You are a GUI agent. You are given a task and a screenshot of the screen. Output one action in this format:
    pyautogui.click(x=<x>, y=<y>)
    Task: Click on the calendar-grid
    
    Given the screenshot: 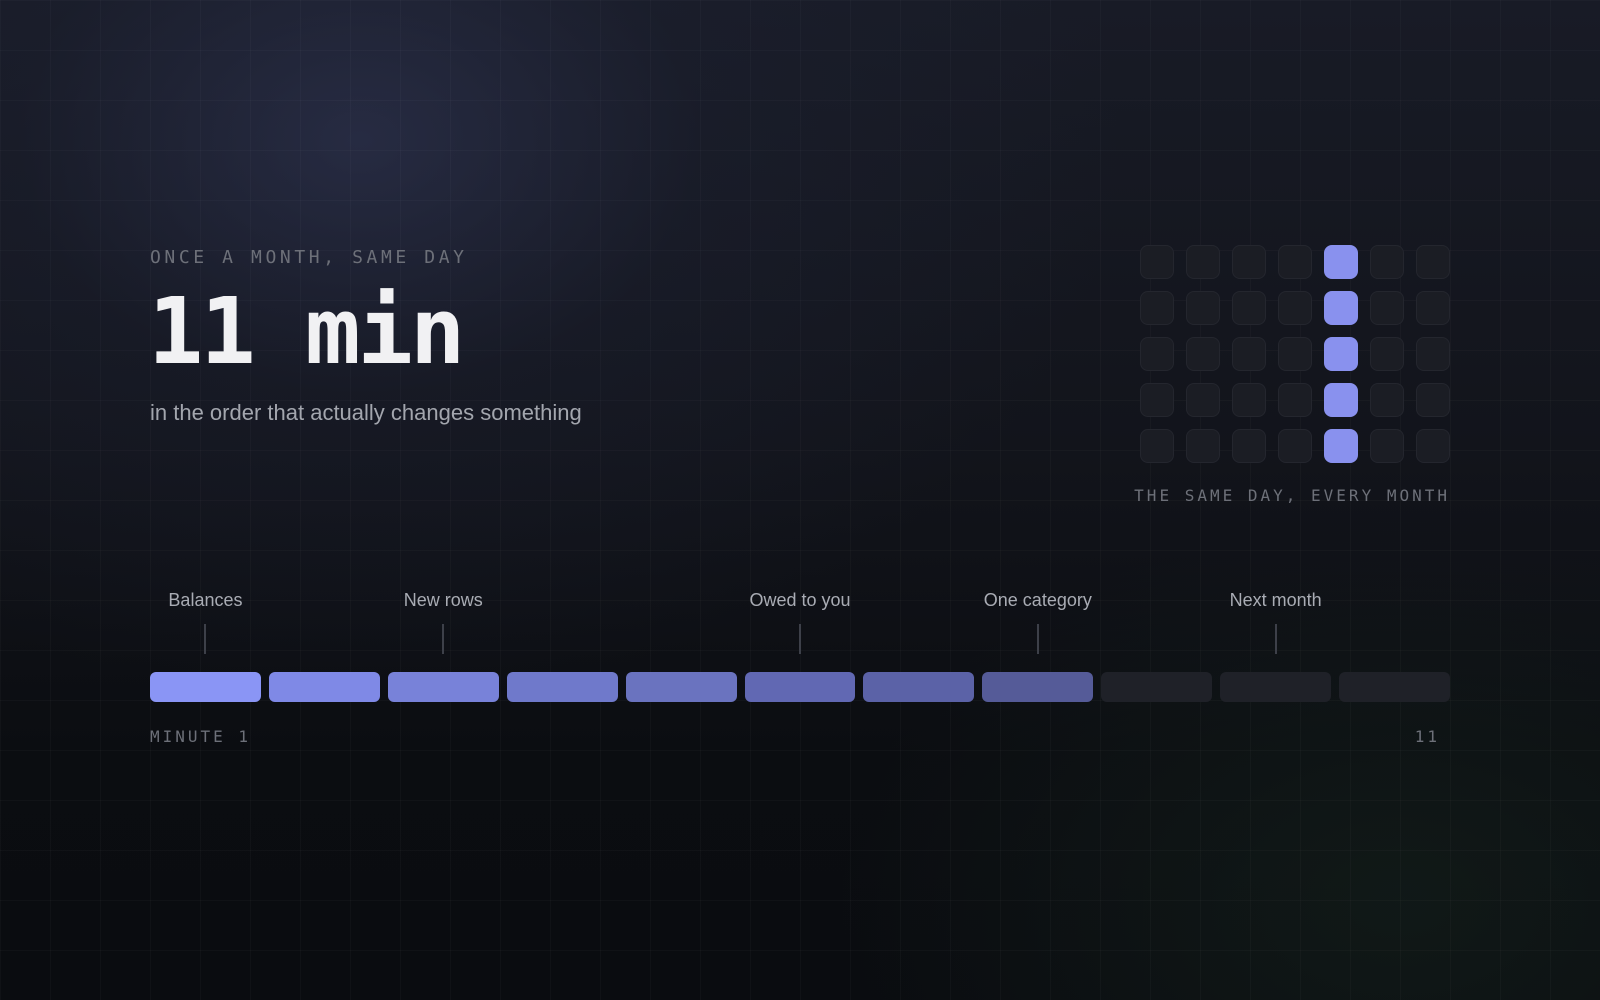 What is the action you would take?
    pyautogui.click(x=1295, y=354)
    